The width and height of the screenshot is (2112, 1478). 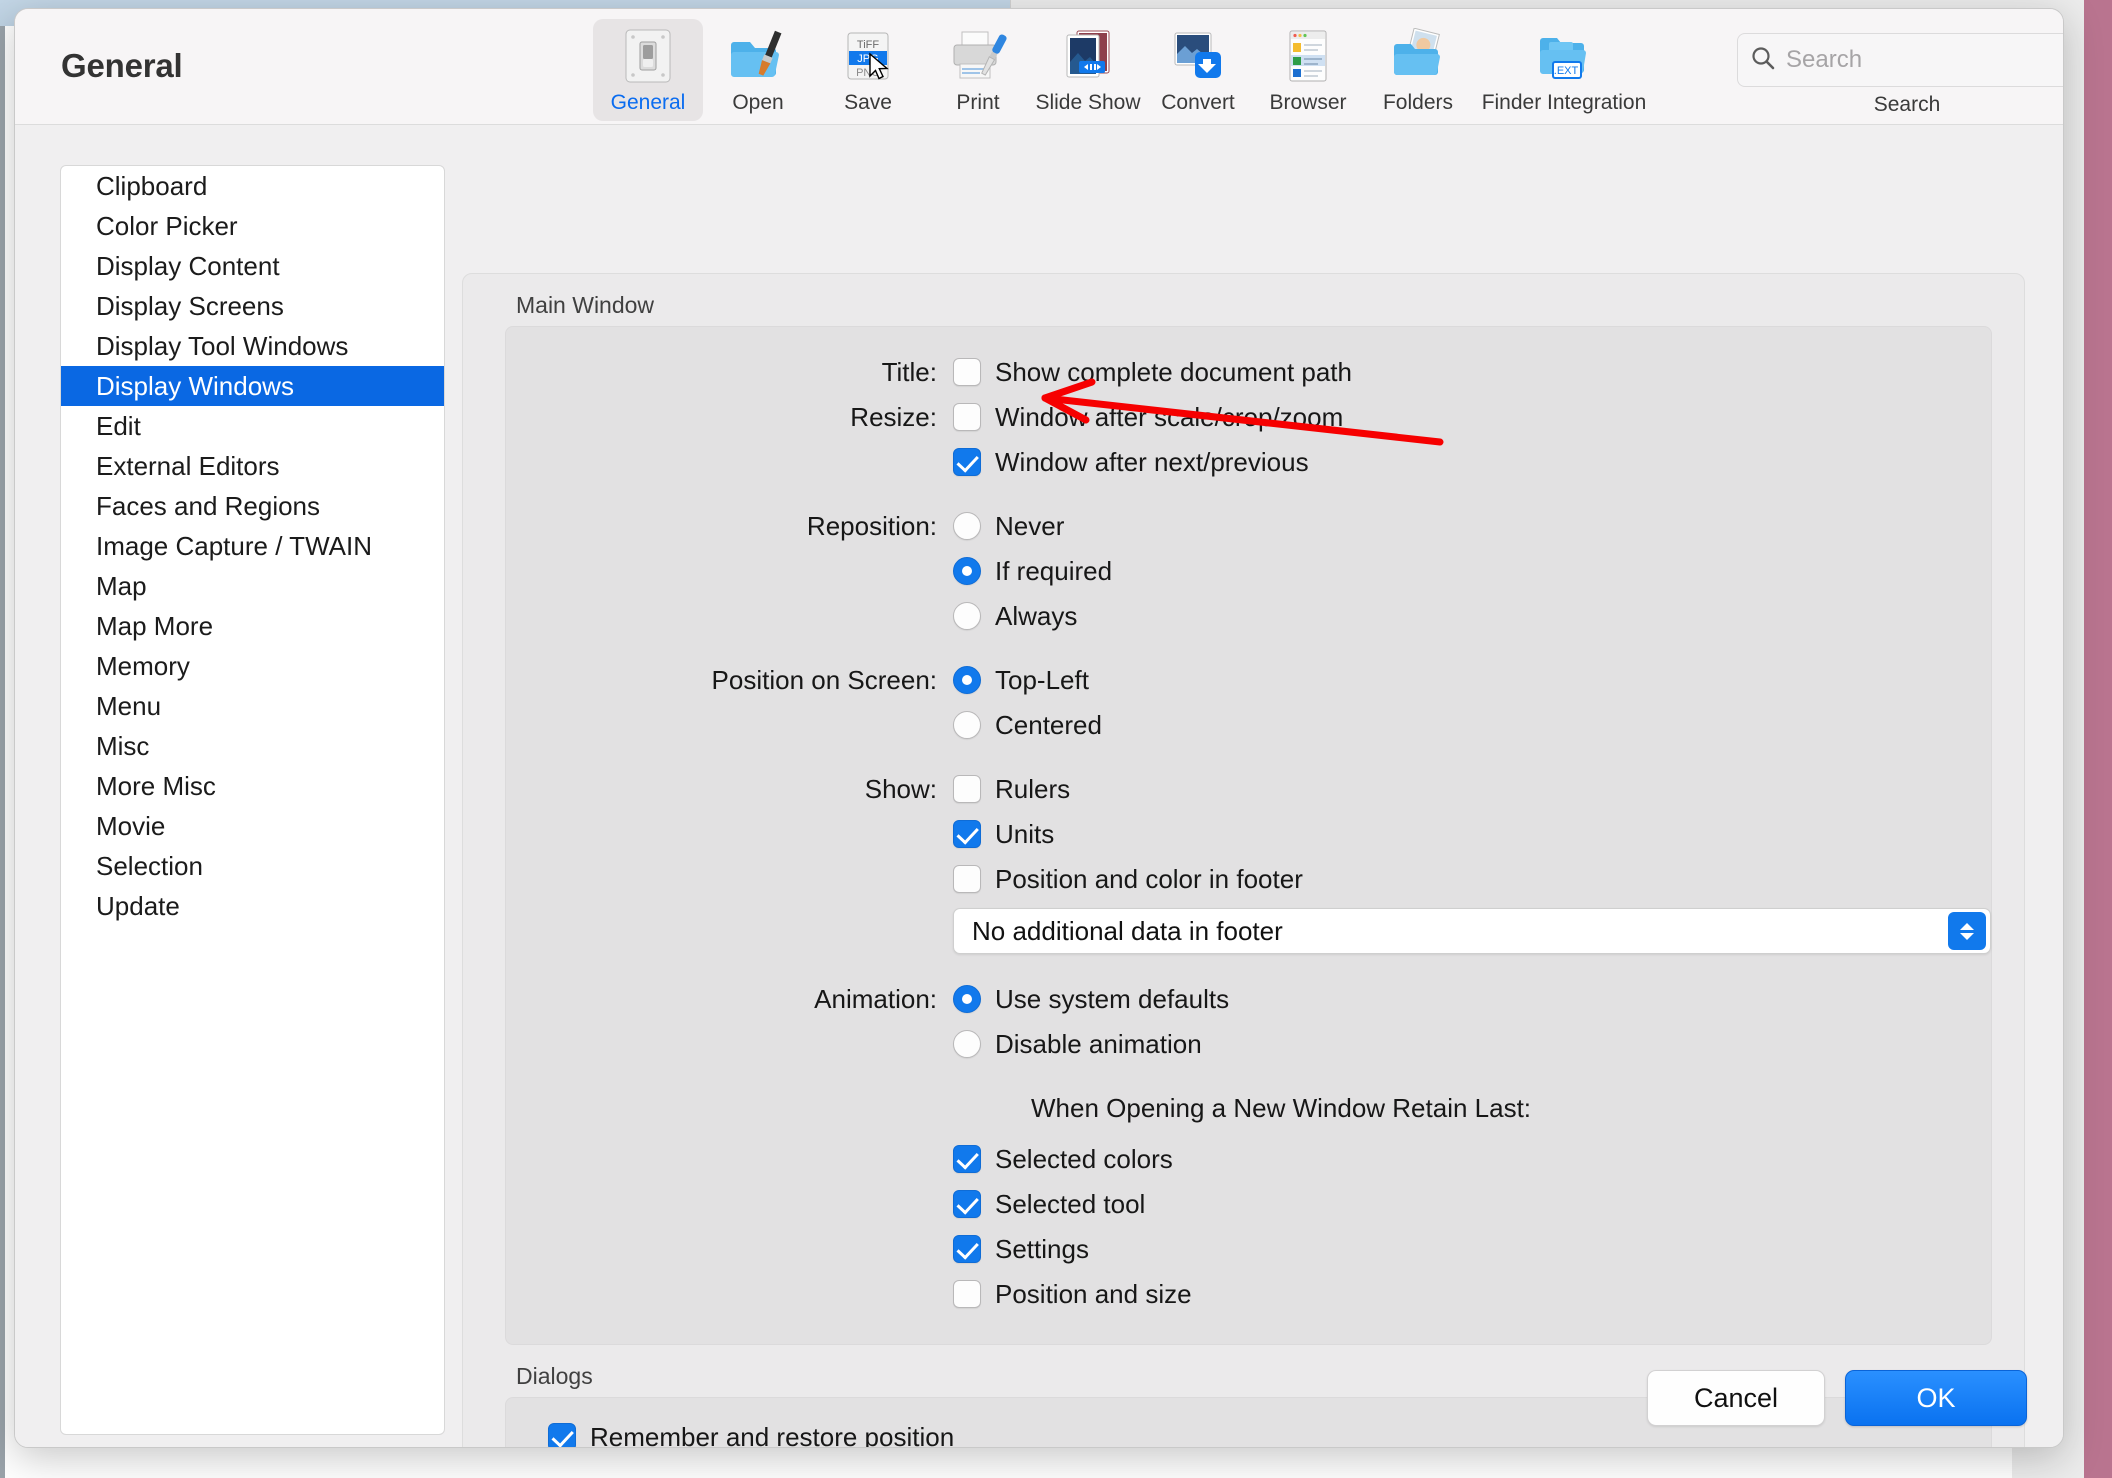 I want to click on radio-position-top-left, so click(x=967, y=680).